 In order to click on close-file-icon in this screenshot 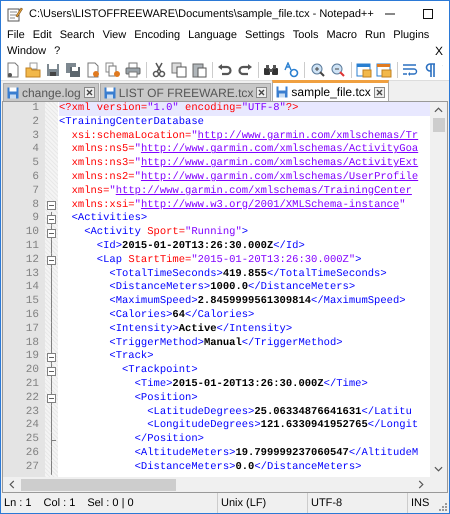, I will do `click(93, 70)`.